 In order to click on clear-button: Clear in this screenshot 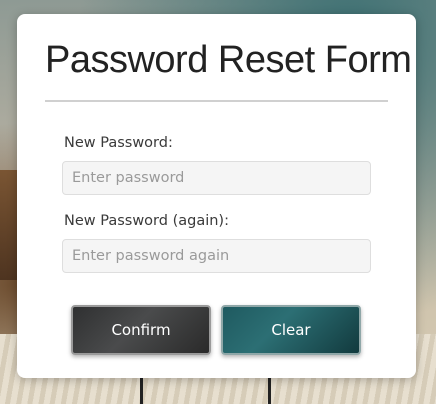, I will do `click(291, 330)`.